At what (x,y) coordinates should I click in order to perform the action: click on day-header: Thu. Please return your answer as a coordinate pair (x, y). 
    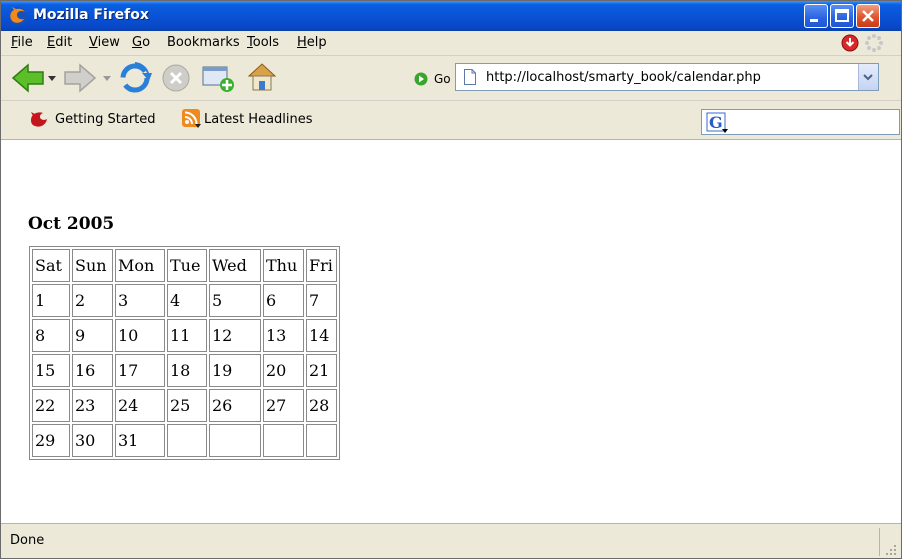
    Looking at the image, I should click on (283, 265).